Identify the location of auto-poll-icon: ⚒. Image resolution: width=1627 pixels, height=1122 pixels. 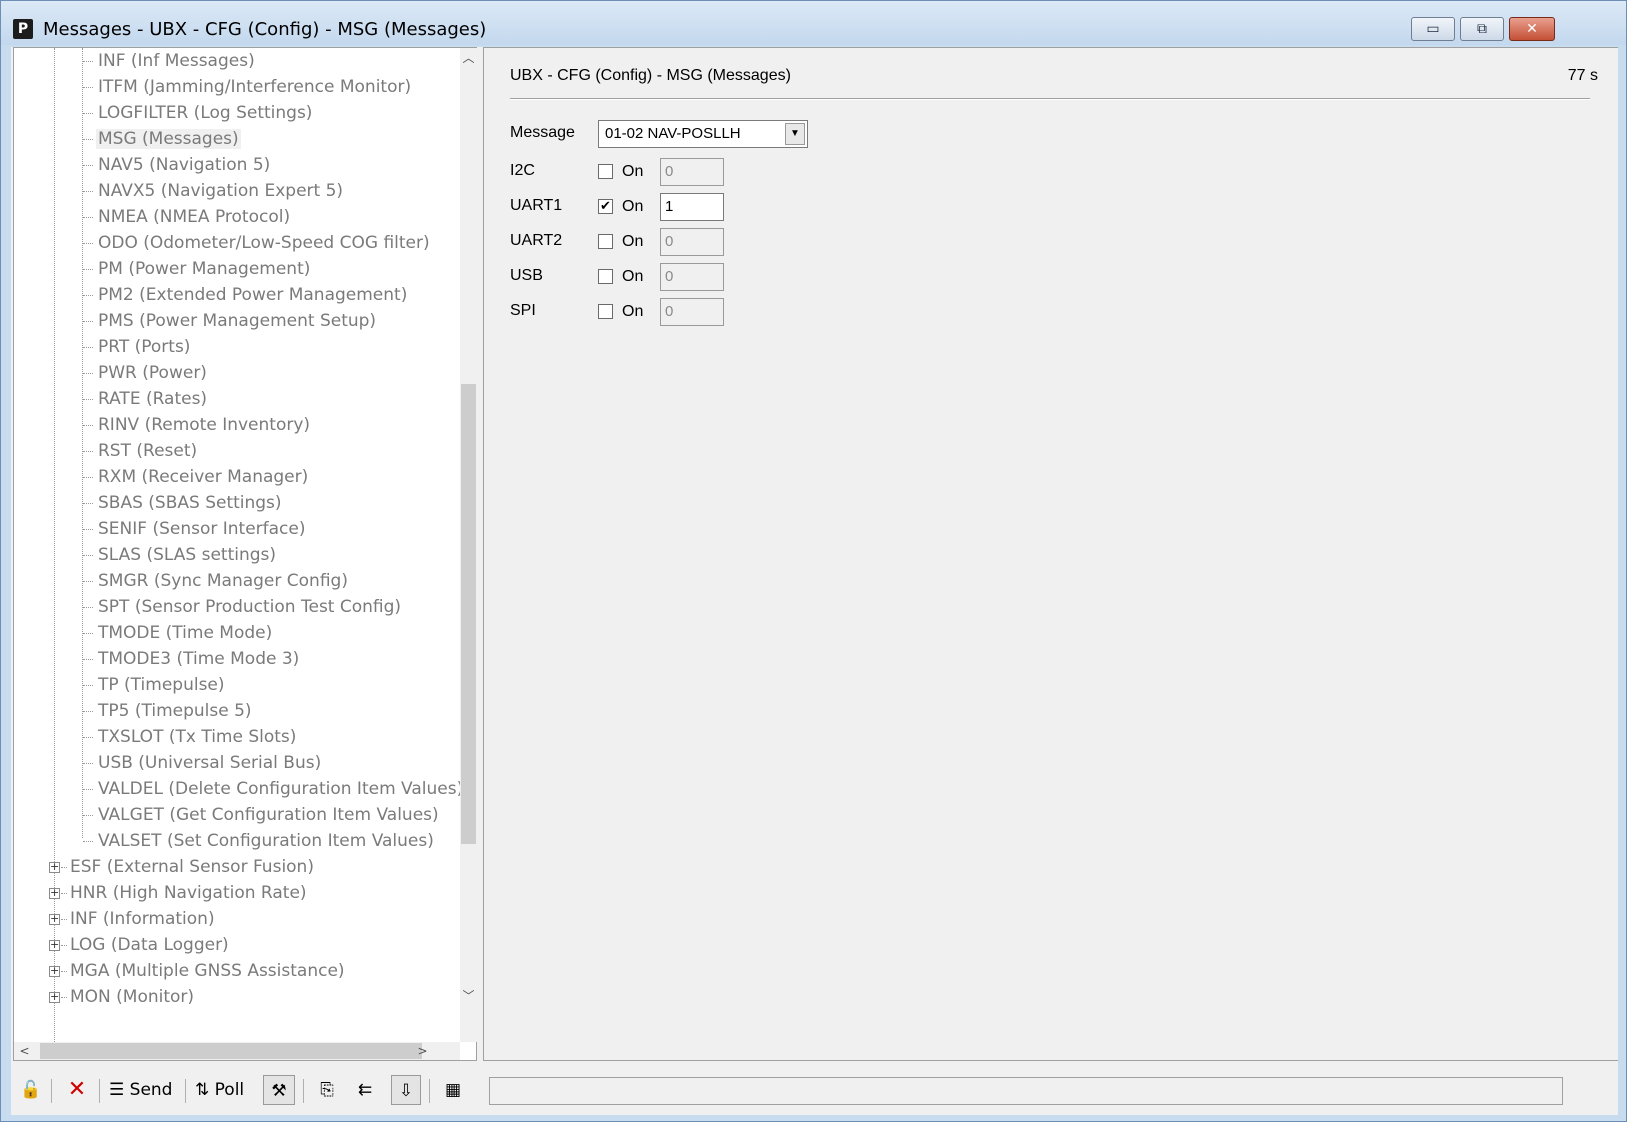
(279, 1090).